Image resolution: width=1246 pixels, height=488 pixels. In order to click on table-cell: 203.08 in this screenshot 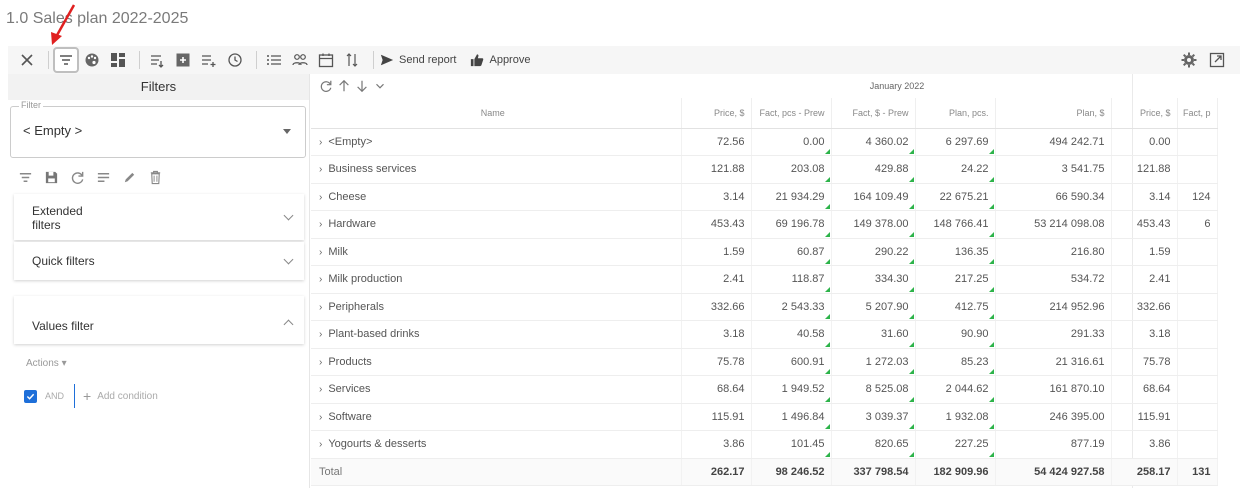, I will do `click(791, 169)`.